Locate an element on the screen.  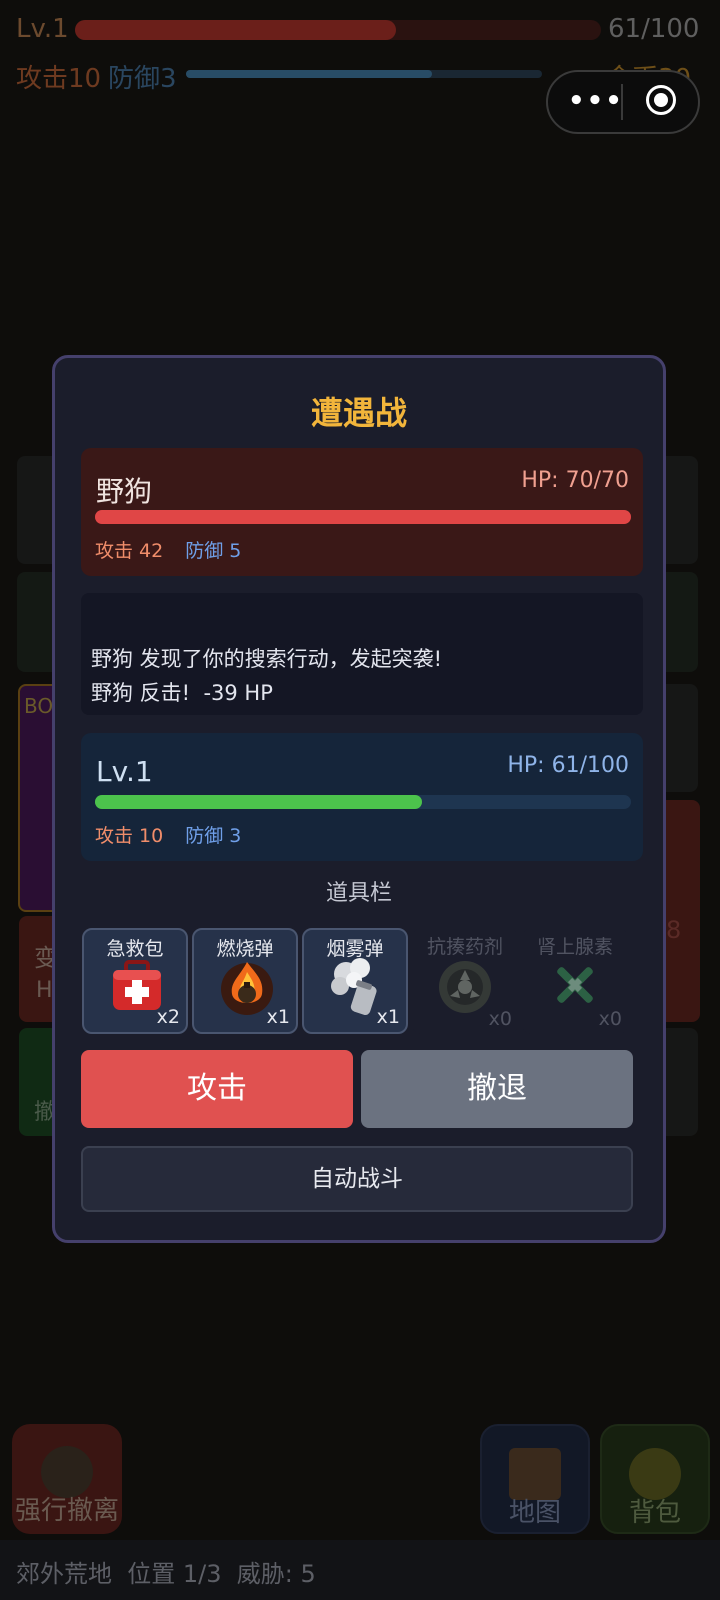
player-card: Lv.1 HP: 61/100 攻击 10 防御 3 is located at coordinates (362, 797).